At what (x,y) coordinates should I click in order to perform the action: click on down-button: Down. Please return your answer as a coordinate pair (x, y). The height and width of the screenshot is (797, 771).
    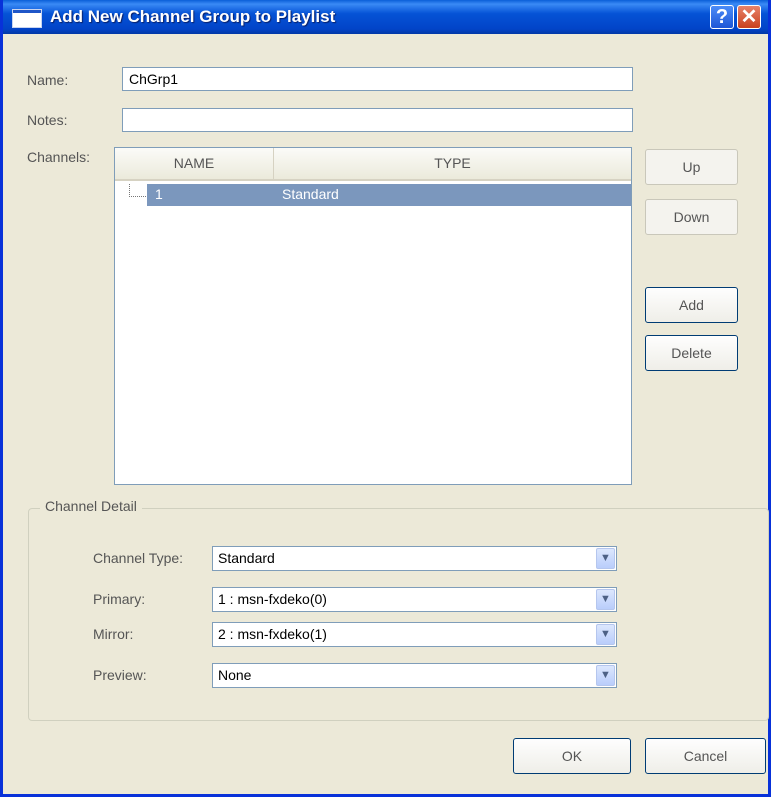
    Looking at the image, I should click on (691, 217).